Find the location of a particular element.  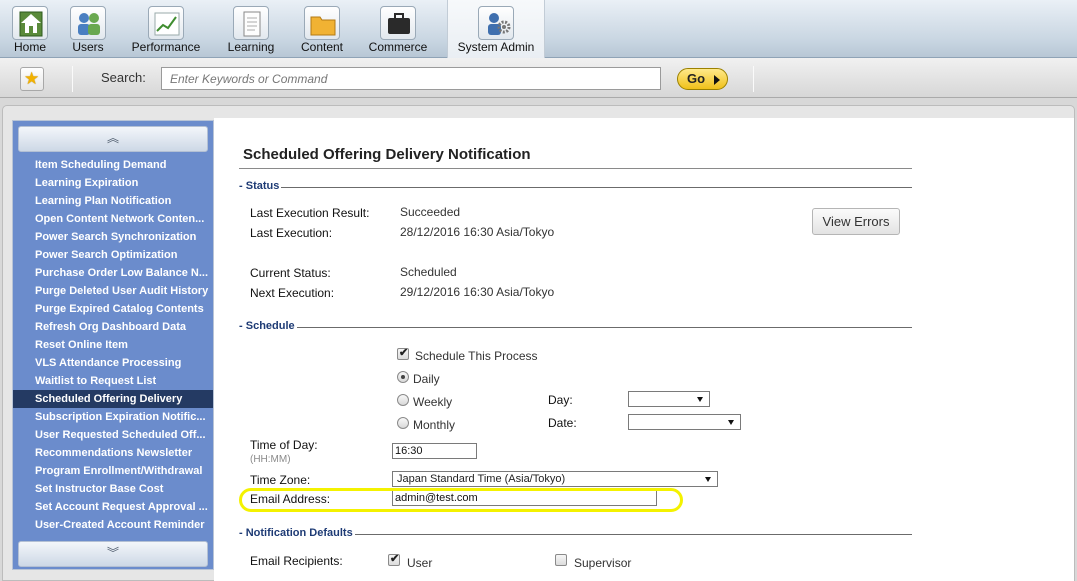

sidebar-scroll-up-button: ︽ is located at coordinates (113, 139).